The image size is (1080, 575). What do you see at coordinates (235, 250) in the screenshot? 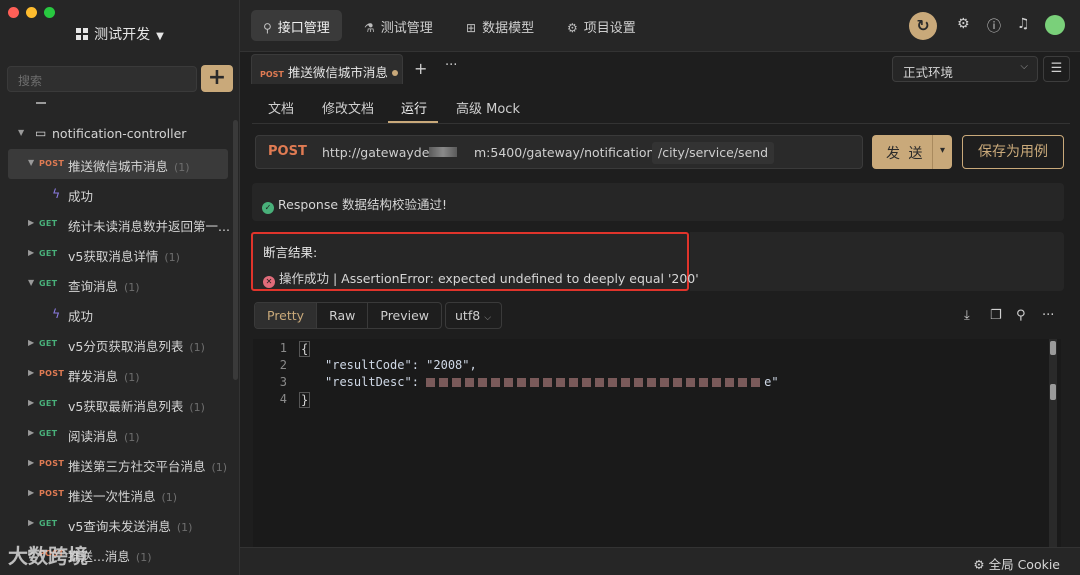
I see `sidebar-scrollbar` at bounding box center [235, 250].